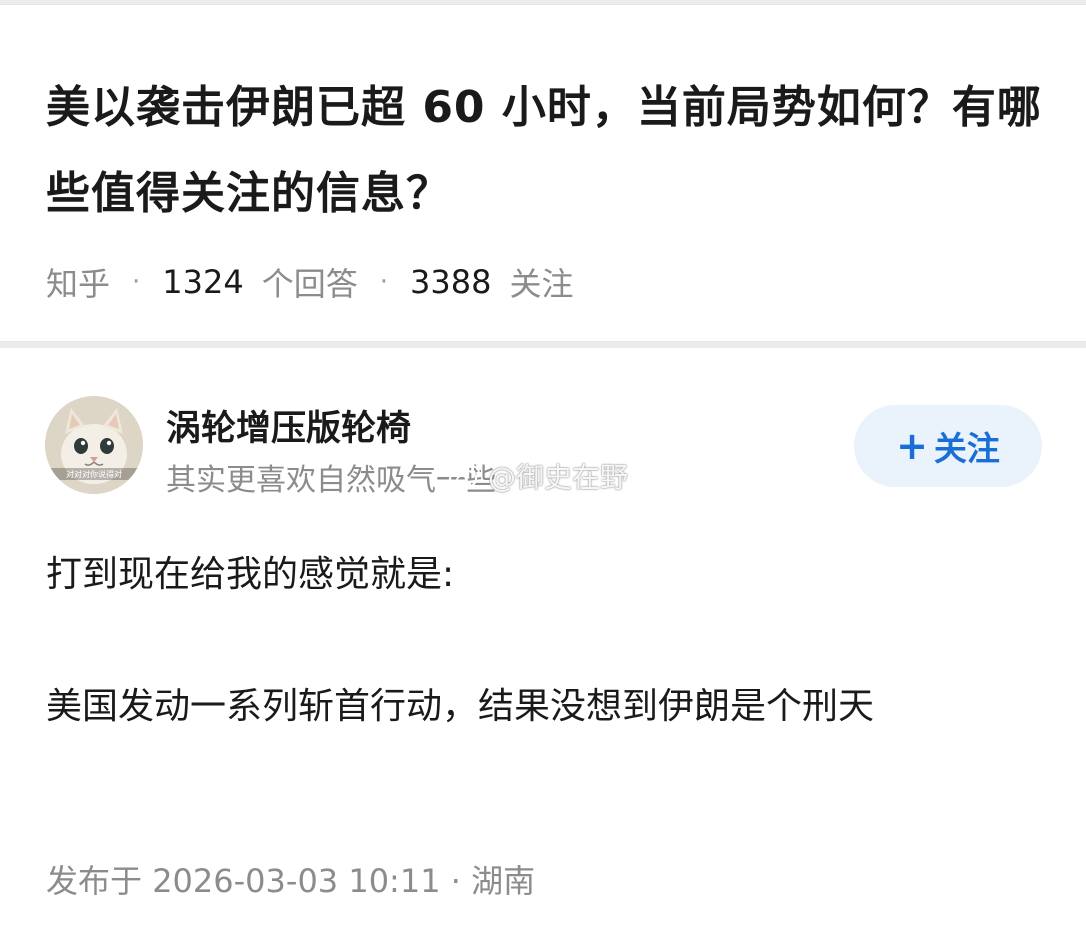 This screenshot has height=947, width=1086. I want to click on publish-time: 2026-03-03 10:11, so click(296, 881).